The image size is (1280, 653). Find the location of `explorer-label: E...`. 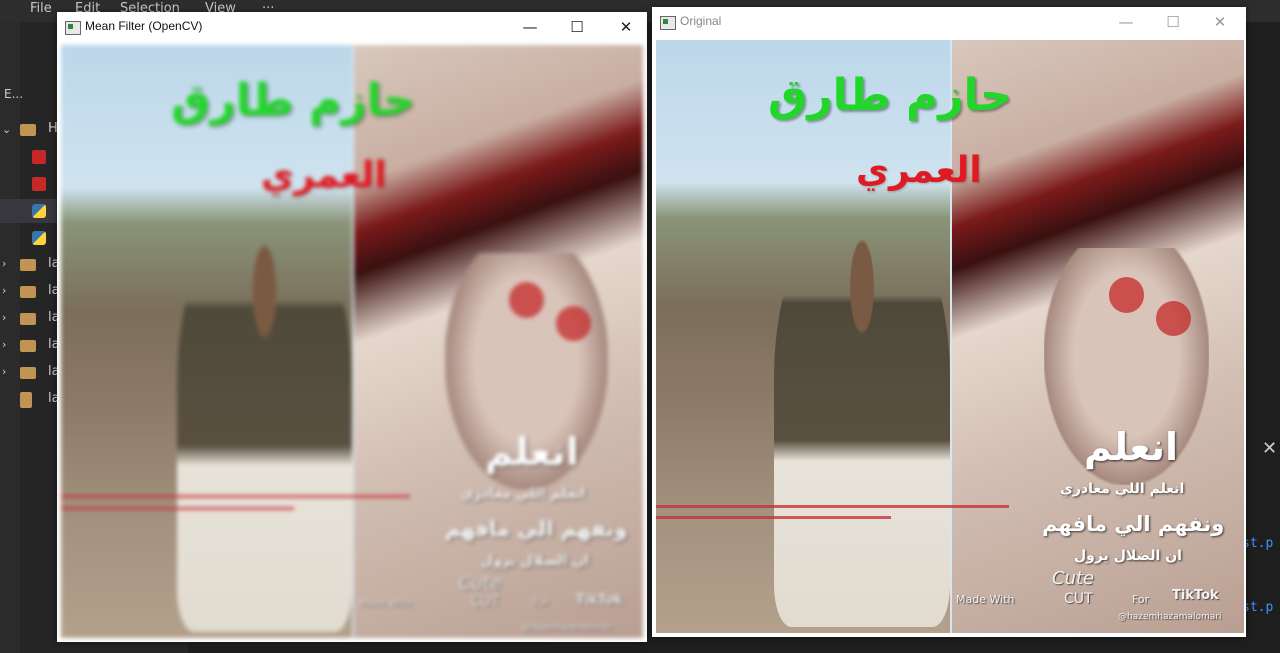

explorer-label: E... is located at coordinates (14, 94).